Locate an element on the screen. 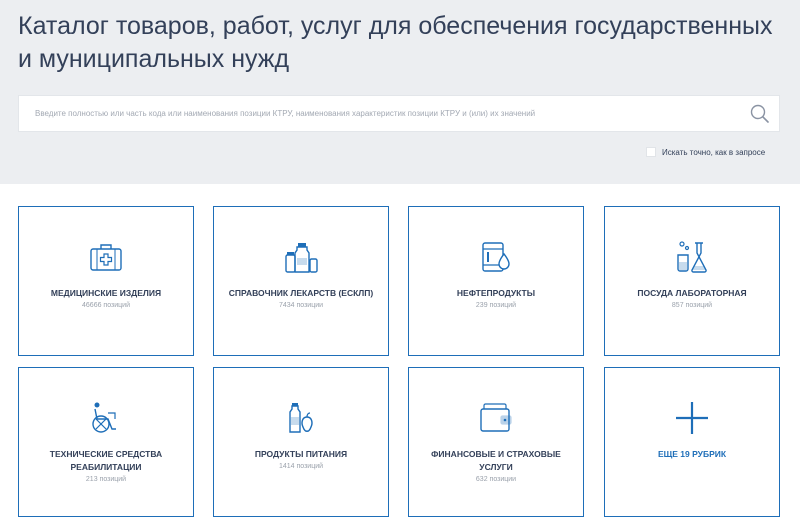 This screenshot has width=800, height=521. category-count: 857 позиций is located at coordinates (692, 305).